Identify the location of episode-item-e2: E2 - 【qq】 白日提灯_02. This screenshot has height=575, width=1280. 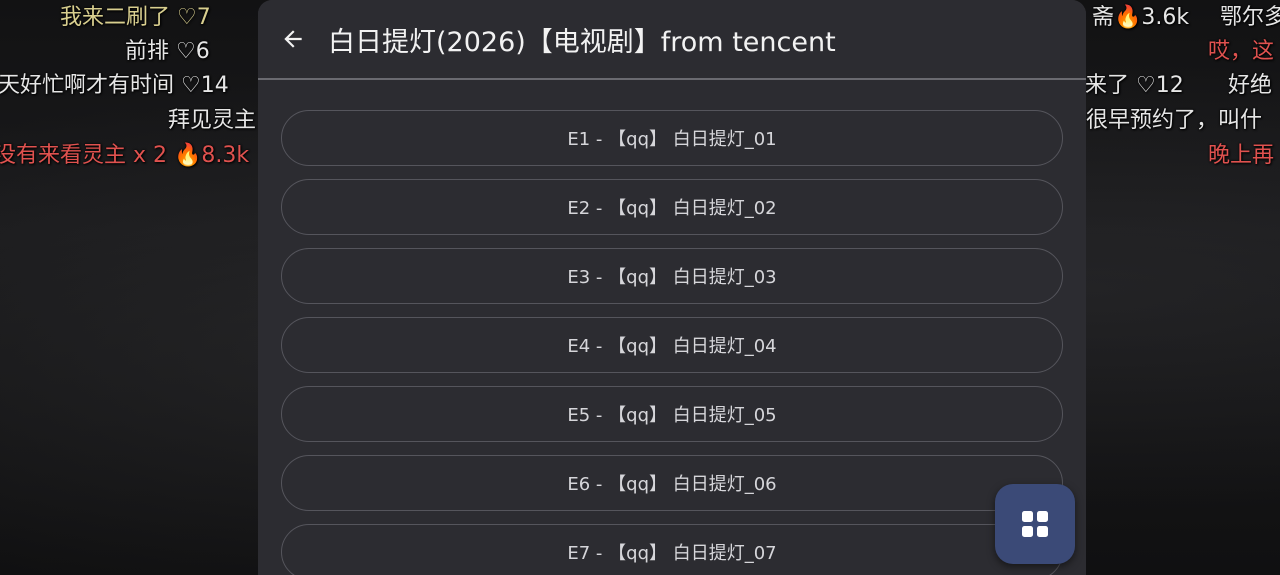
(672, 207).